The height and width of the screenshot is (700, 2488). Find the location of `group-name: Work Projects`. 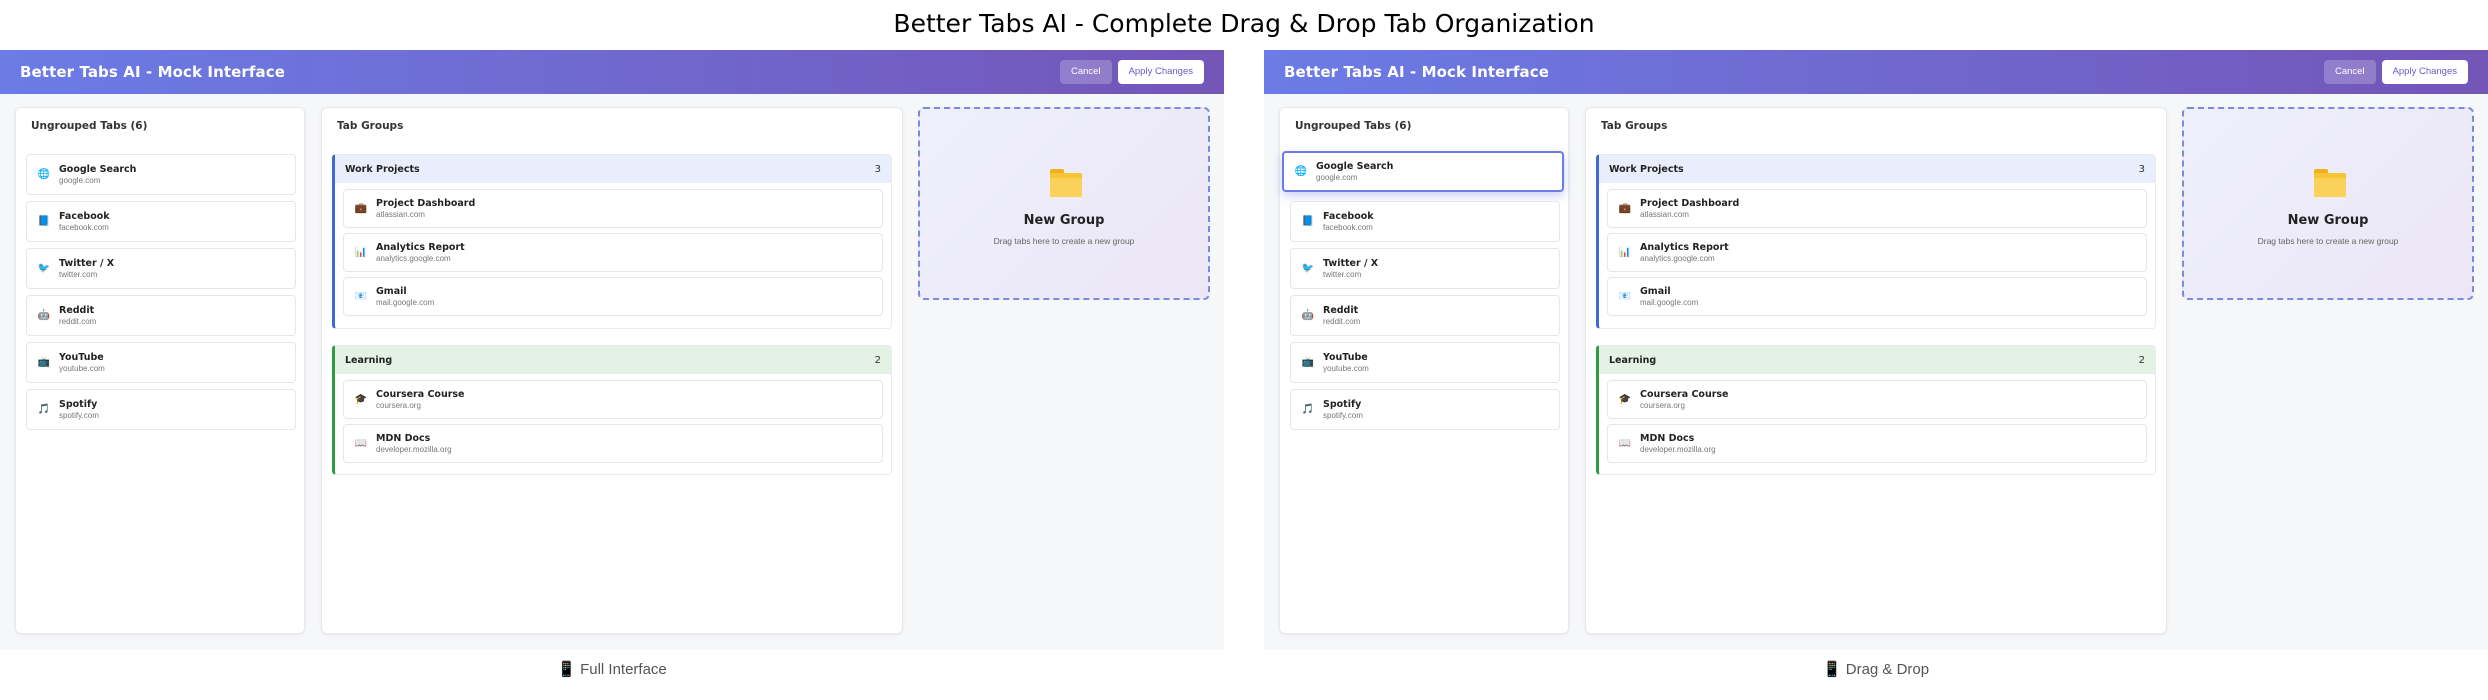

group-name: Work Projects is located at coordinates (1646, 169).